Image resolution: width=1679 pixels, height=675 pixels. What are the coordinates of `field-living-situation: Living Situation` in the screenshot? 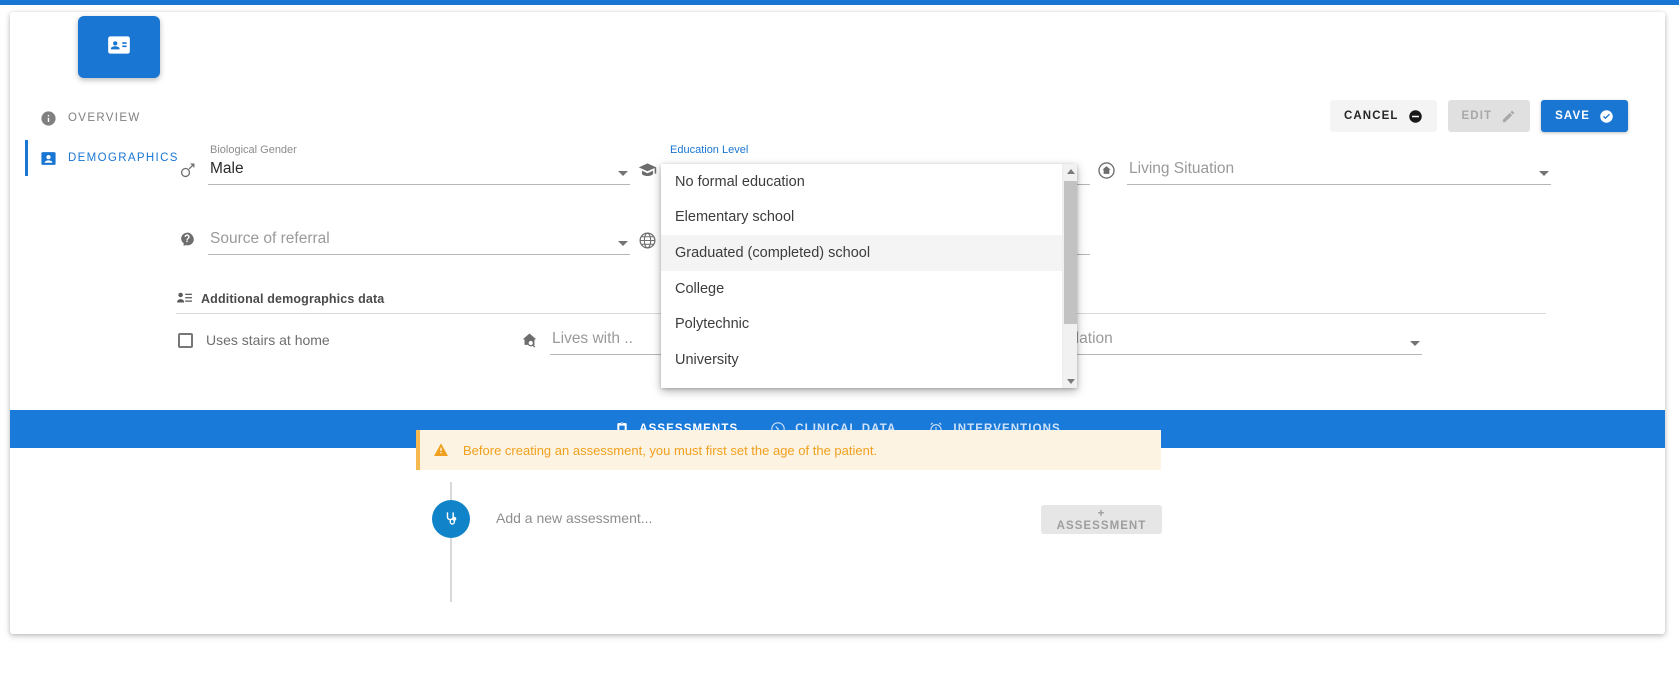 It's located at (1324, 172).